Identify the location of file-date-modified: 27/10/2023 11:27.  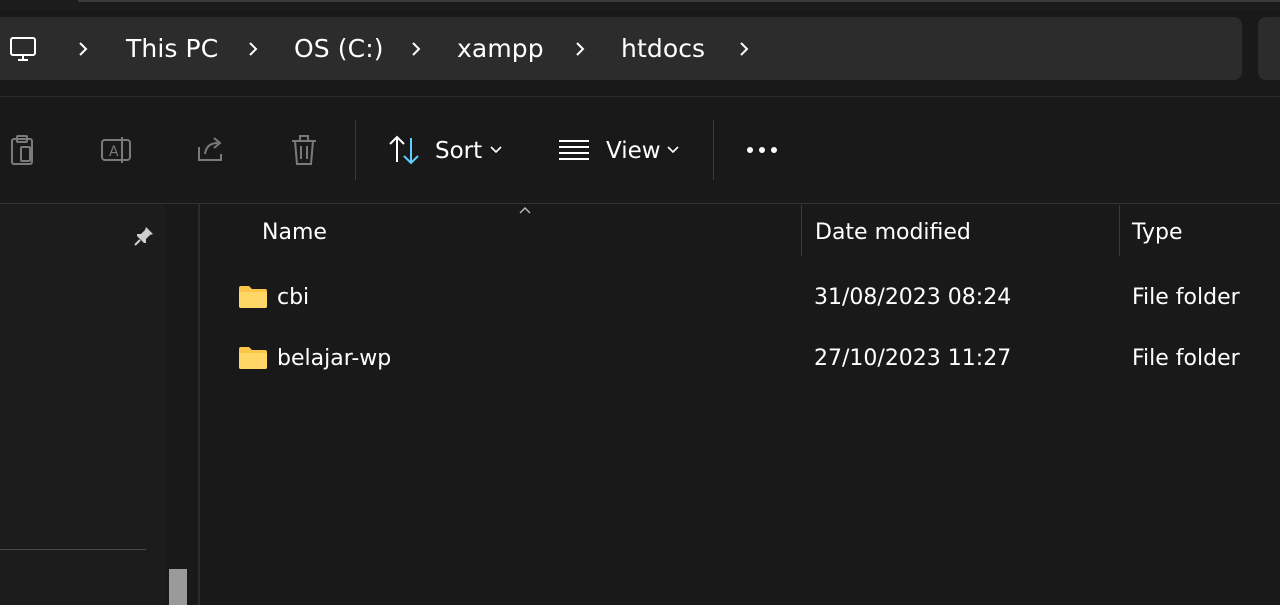
(913, 358).